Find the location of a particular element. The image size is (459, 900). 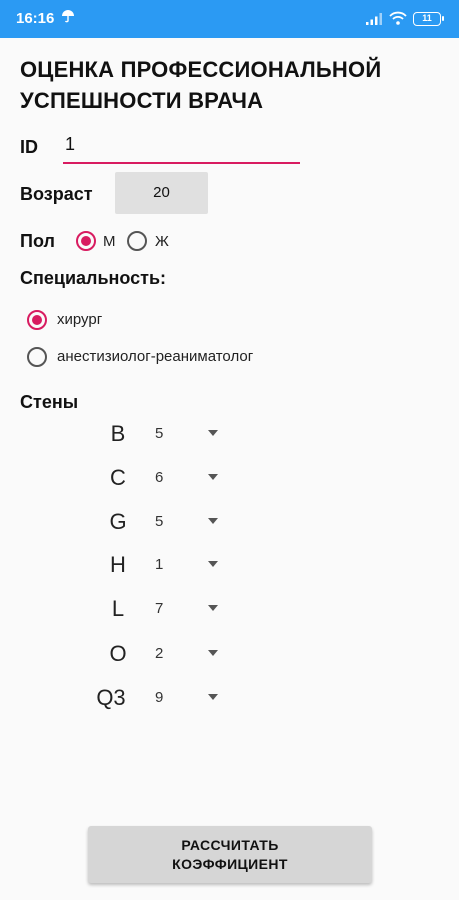

sten-select-value: 9 is located at coordinates (159, 697).